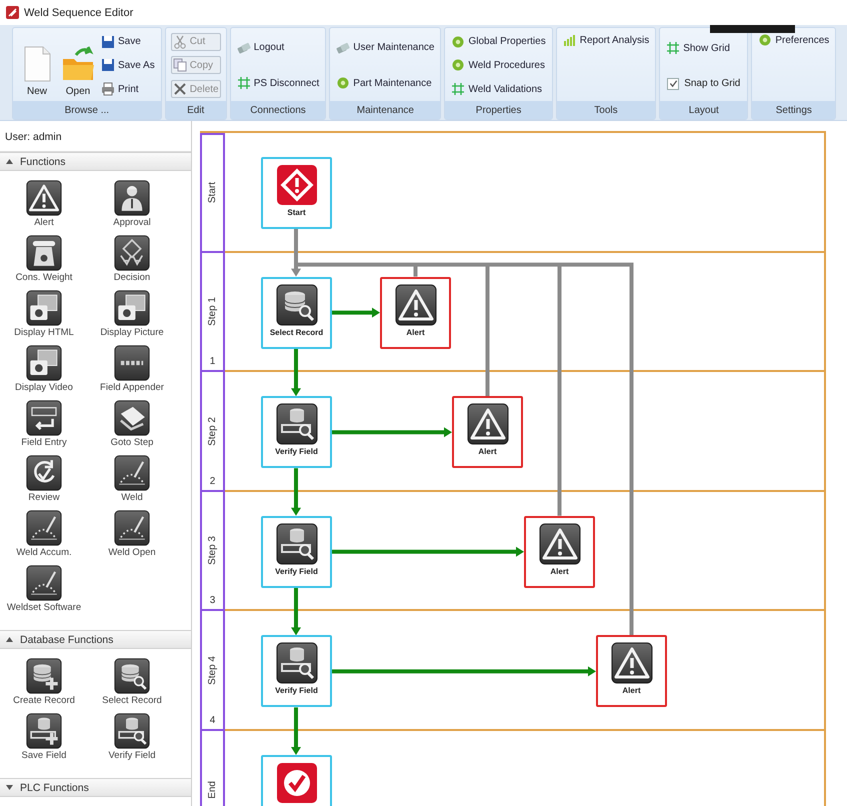 Image resolution: width=847 pixels, height=806 pixels. I want to click on group-label: Settings, so click(794, 110).